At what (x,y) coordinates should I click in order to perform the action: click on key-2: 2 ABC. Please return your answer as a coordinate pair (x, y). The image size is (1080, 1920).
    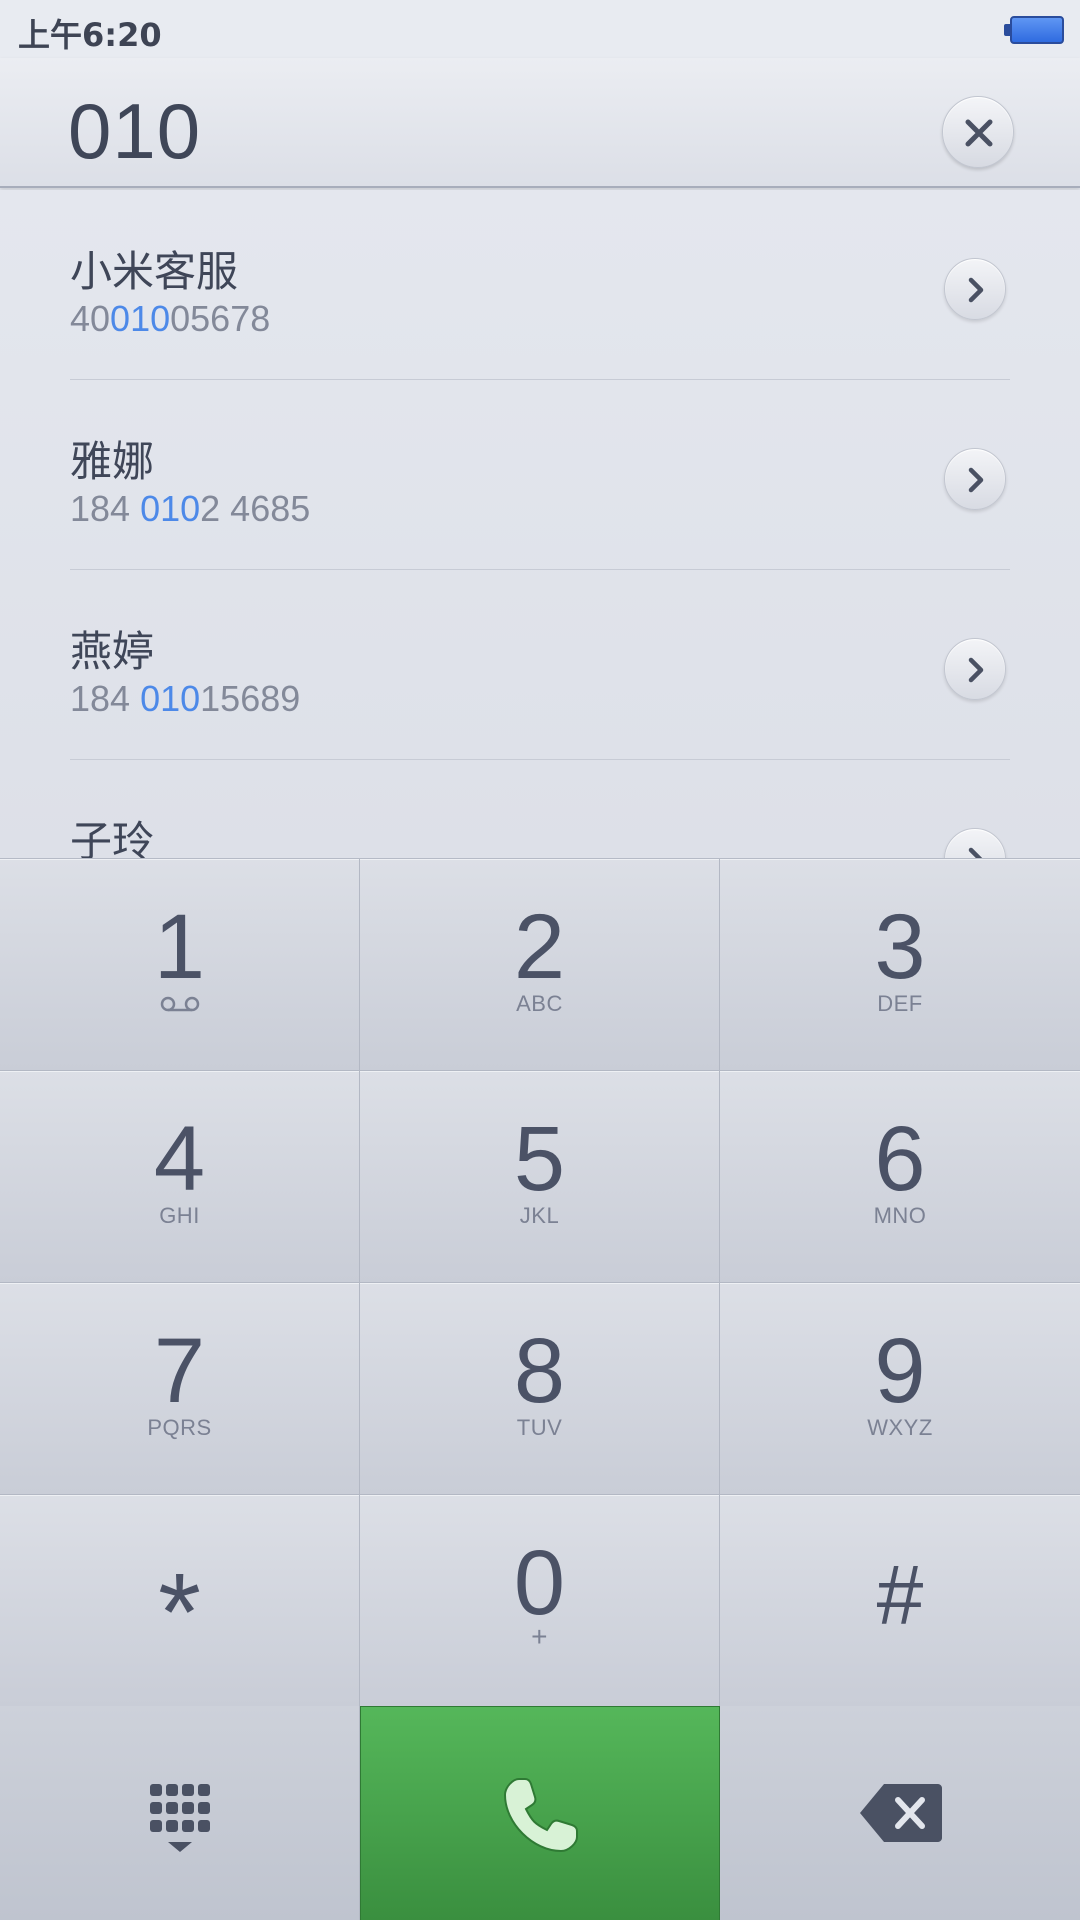
    Looking at the image, I should click on (540, 965).